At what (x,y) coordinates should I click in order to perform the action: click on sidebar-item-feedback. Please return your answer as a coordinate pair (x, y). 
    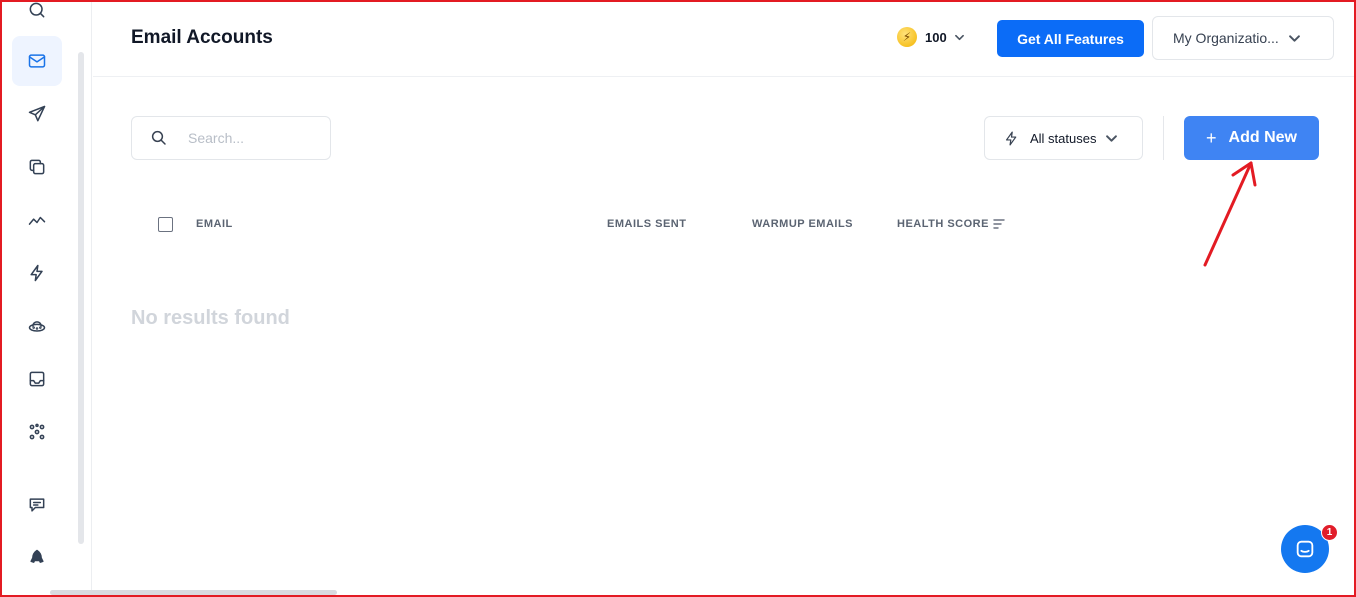
    Looking at the image, I should click on (37, 505).